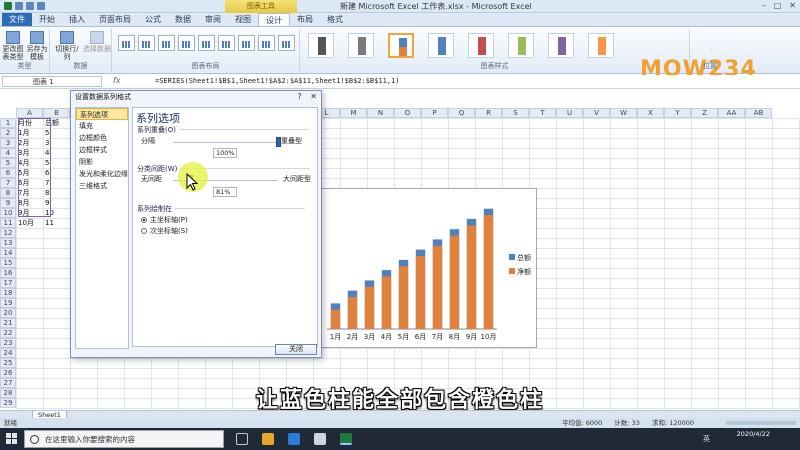 The height and width of the screenshot is (450, 800). What do you see at coordinates (296, 349) in the screenshot?
I see `dialog-close-button: 关闭` at bounding box center [296, 349].